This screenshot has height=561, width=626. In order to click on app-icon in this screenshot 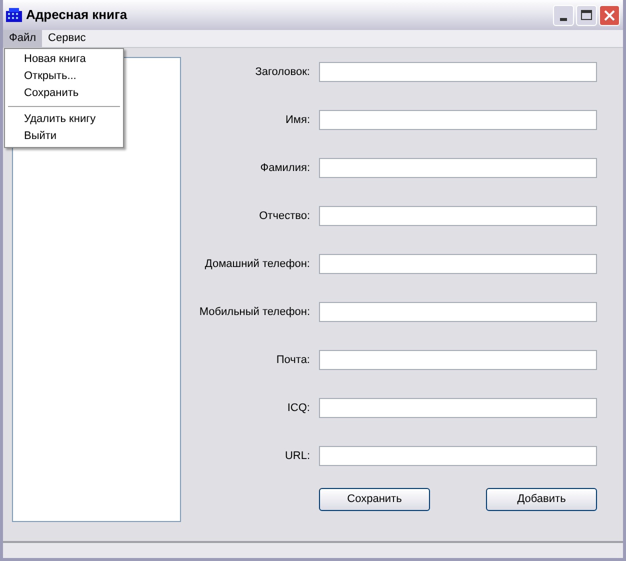, I will do `click(14, 15)`.